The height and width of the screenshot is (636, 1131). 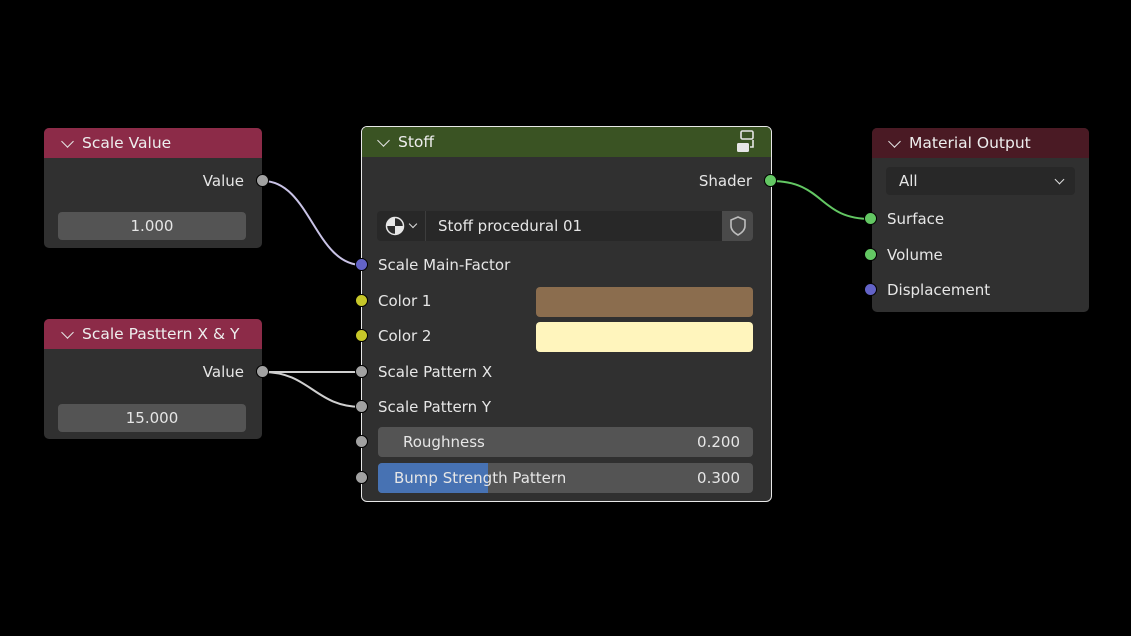 What do you see at coordinates (870, 218) in the screenshot?
I see `input-socket-surface` at bounding box center [870, 218].